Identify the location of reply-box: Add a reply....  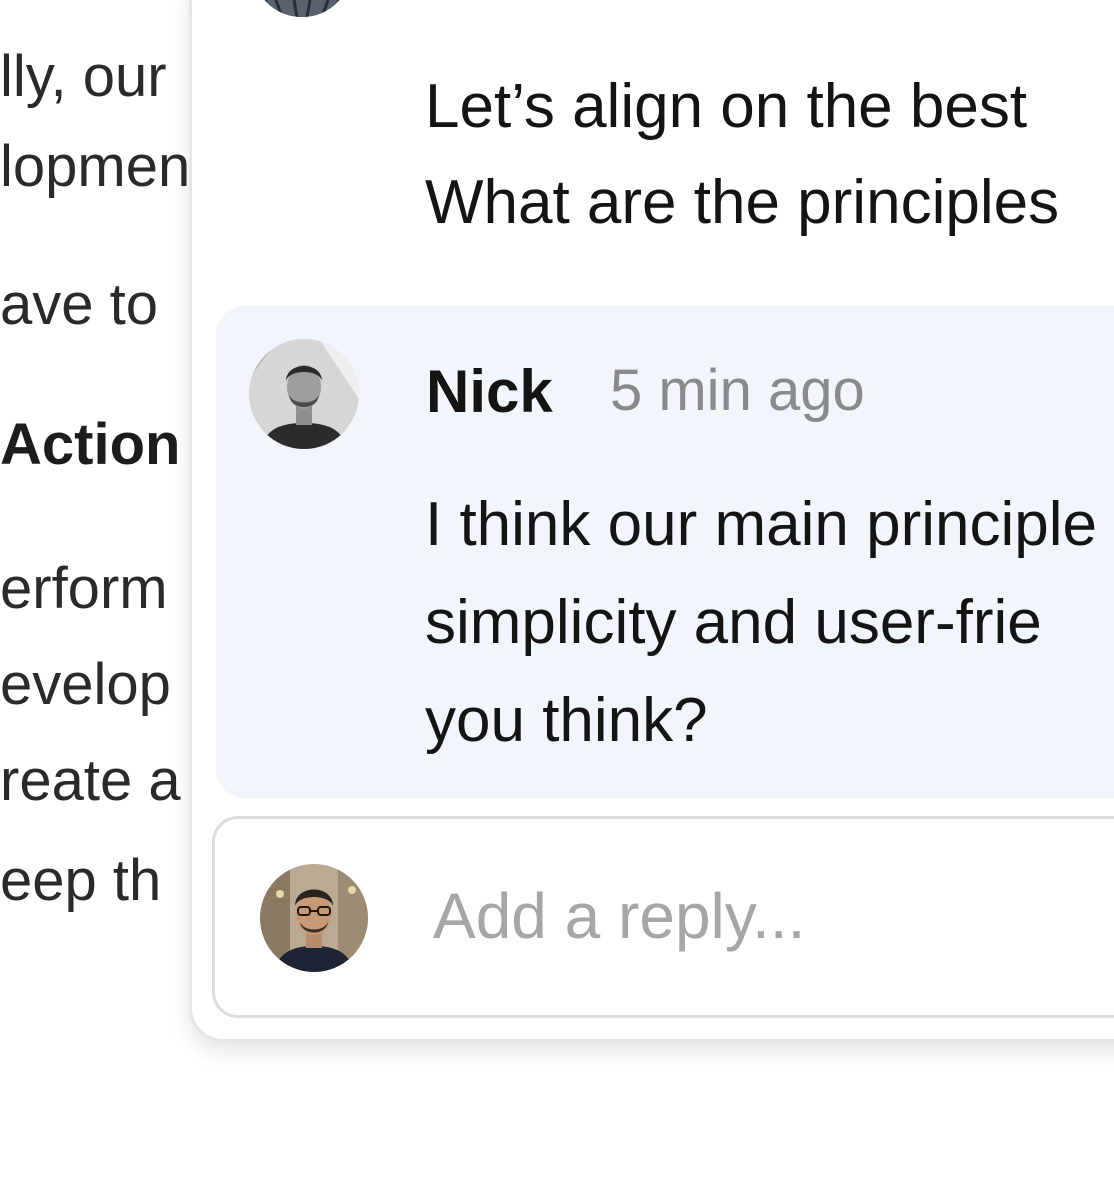
(663, 917).